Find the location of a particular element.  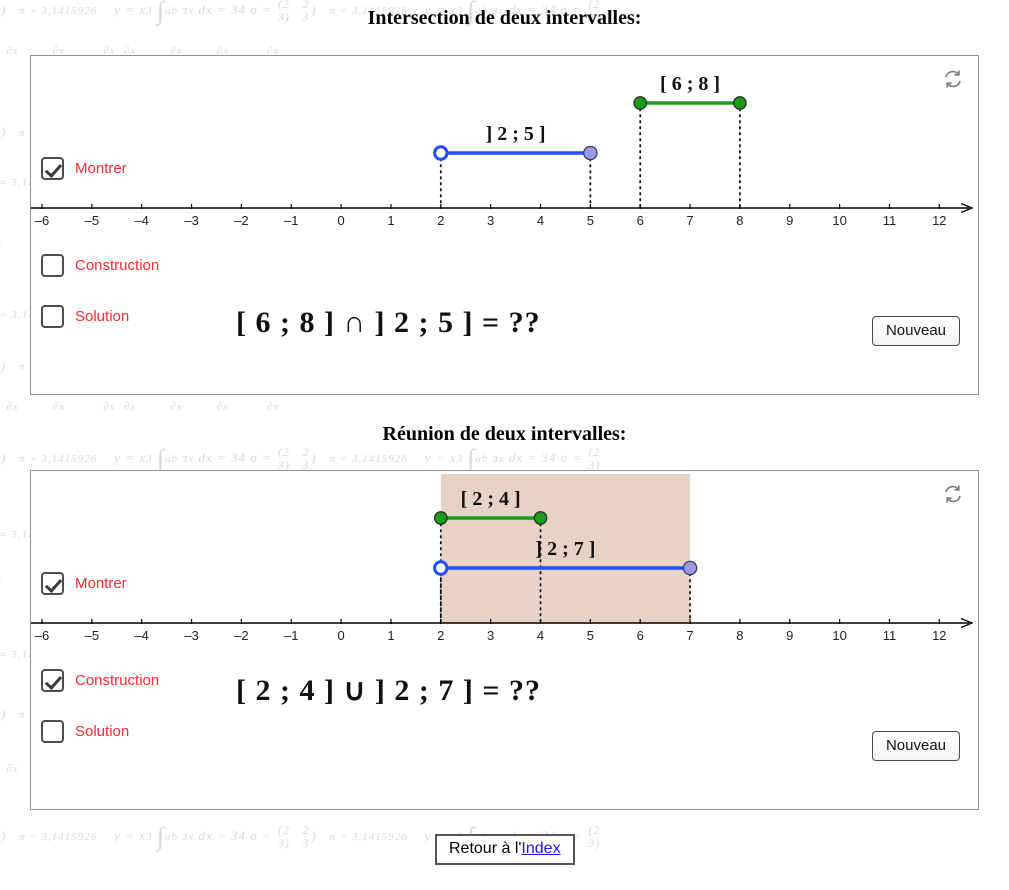

index-link: Index is located at coordinates (540, 848).